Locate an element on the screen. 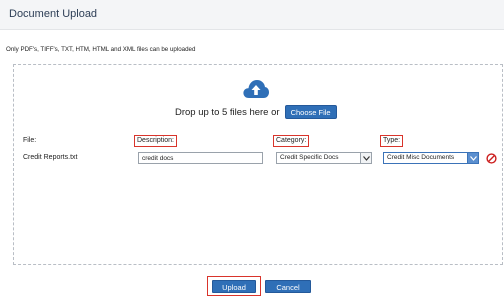 The image size is (504, 296). description-column-header: Description: is located at coordinates (155, 141).